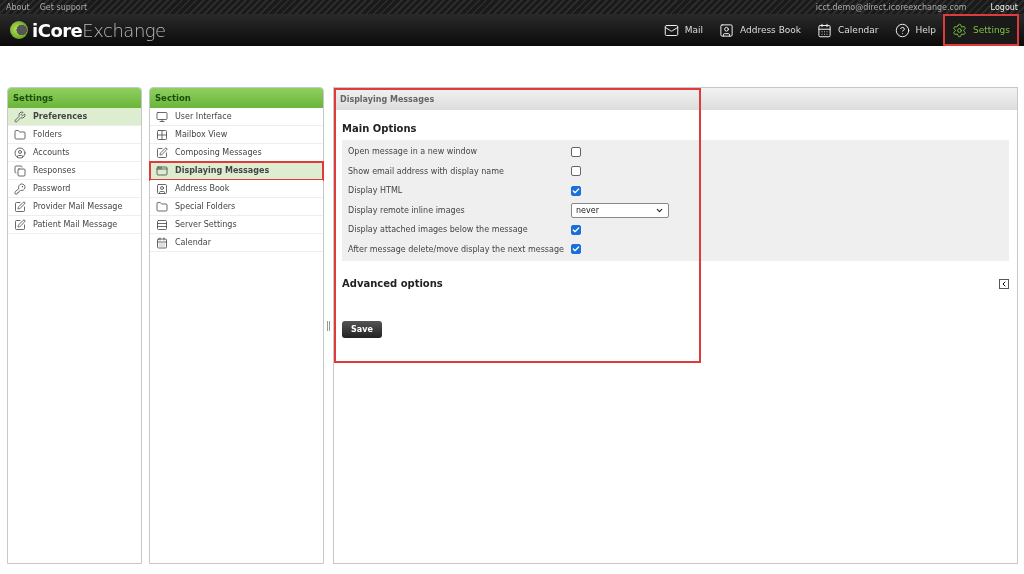  I want to click on expand-toggle, so click(1004, 284).